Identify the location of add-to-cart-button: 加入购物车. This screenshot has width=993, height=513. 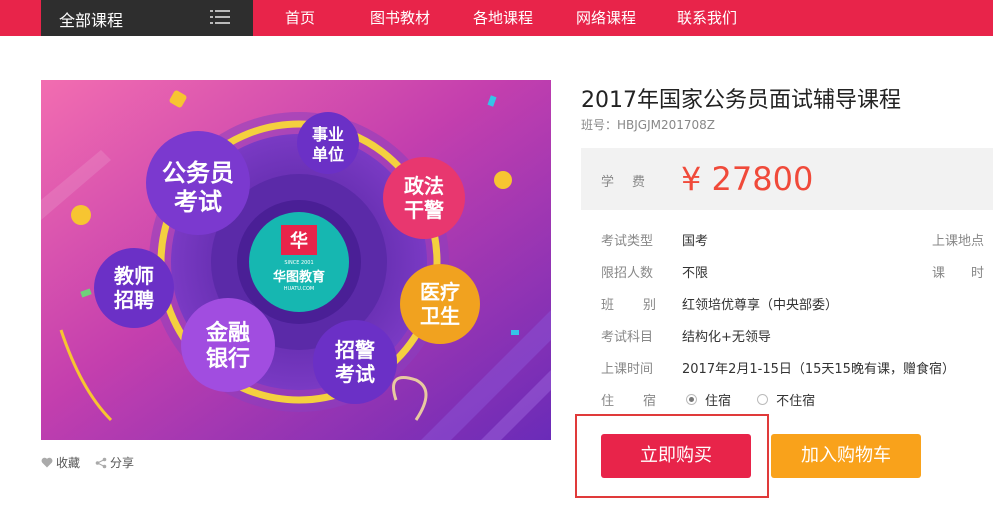
(846, 456).